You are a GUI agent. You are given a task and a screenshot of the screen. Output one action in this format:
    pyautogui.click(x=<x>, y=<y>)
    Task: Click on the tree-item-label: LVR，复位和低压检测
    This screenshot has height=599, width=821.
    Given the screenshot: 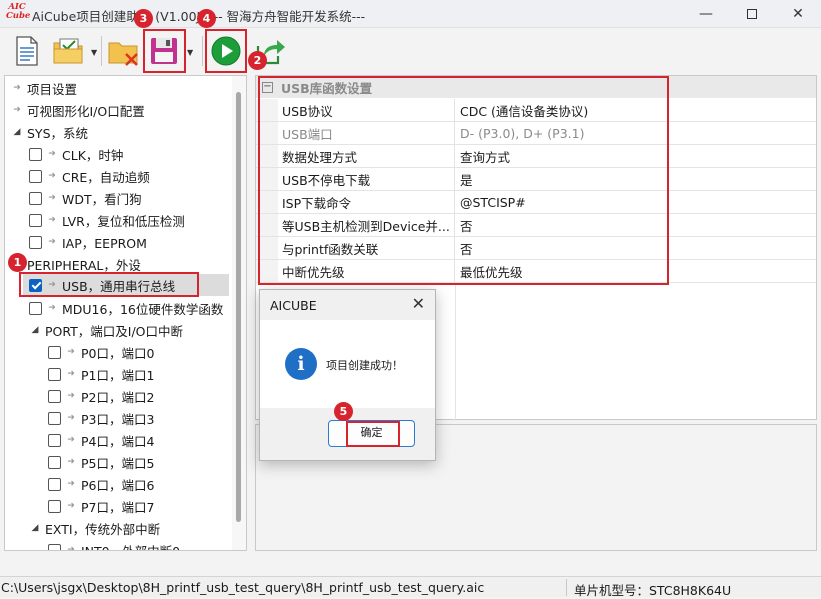 What is the action you would take?
    pyautogui.click(x=123, y=221)
    